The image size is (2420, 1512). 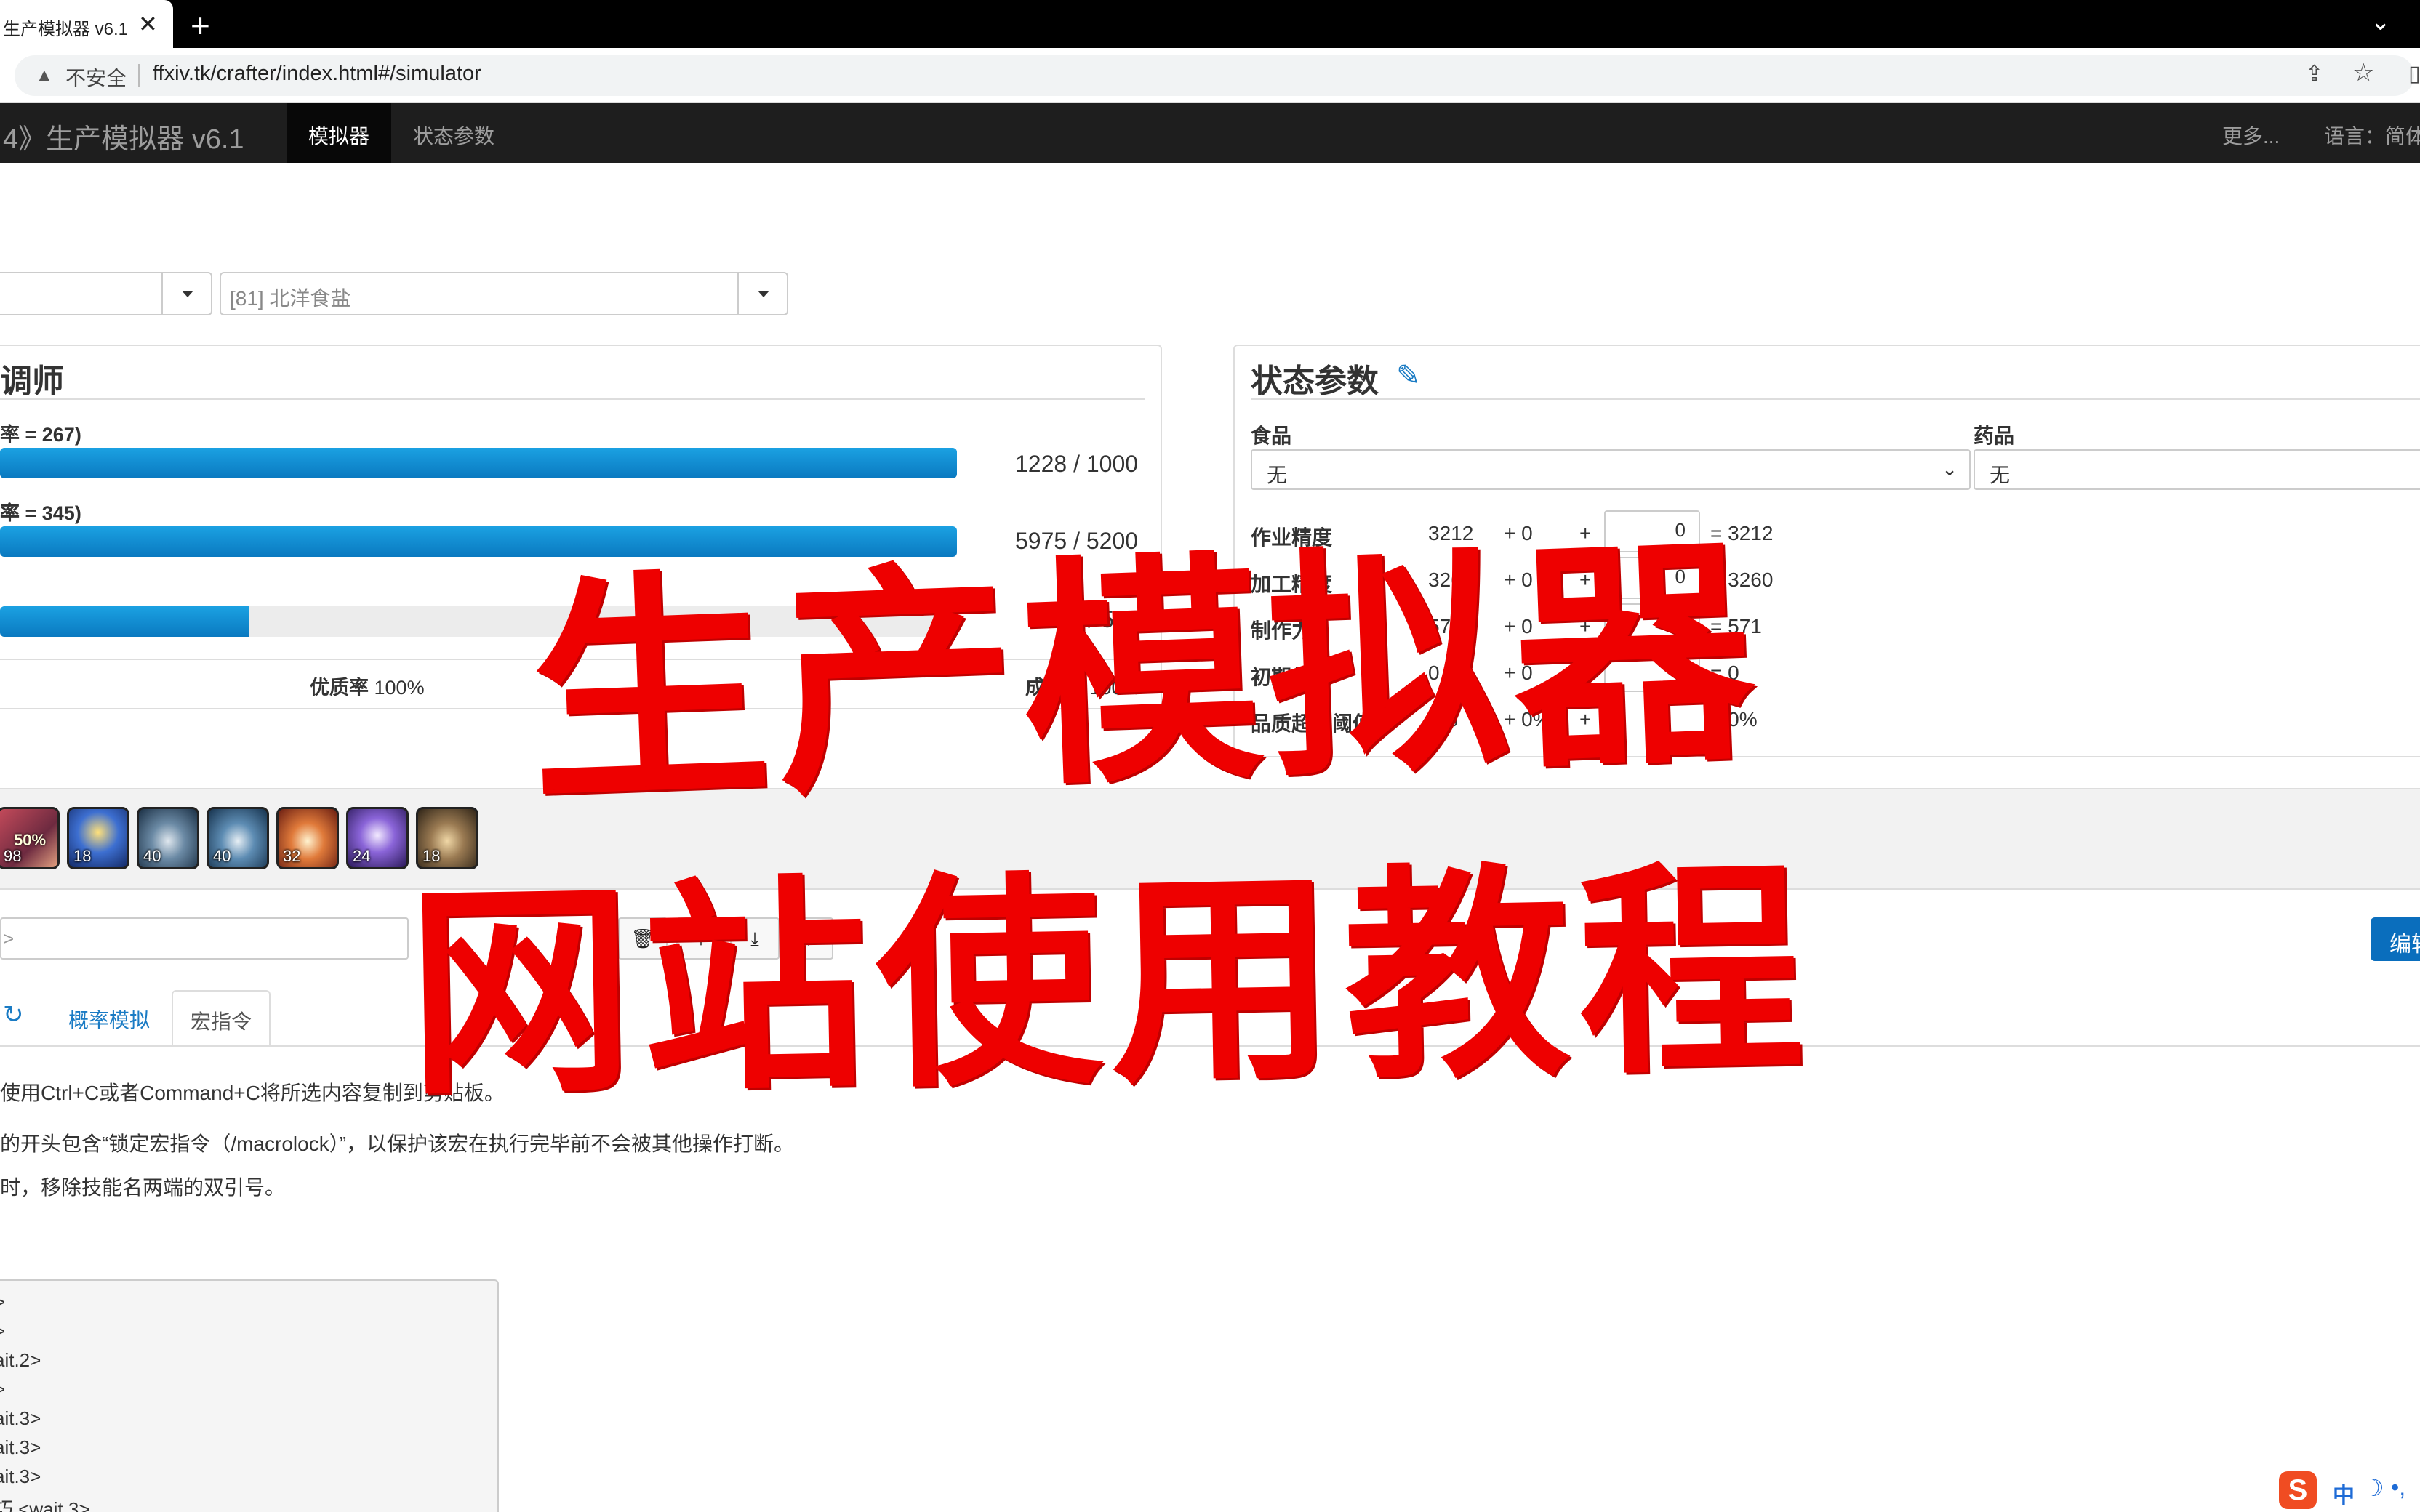 What do you see at coordinates (168, 838) in the screenshot?
I see `basic-synthesis-icon: 40` at bounding box center [168, 838].